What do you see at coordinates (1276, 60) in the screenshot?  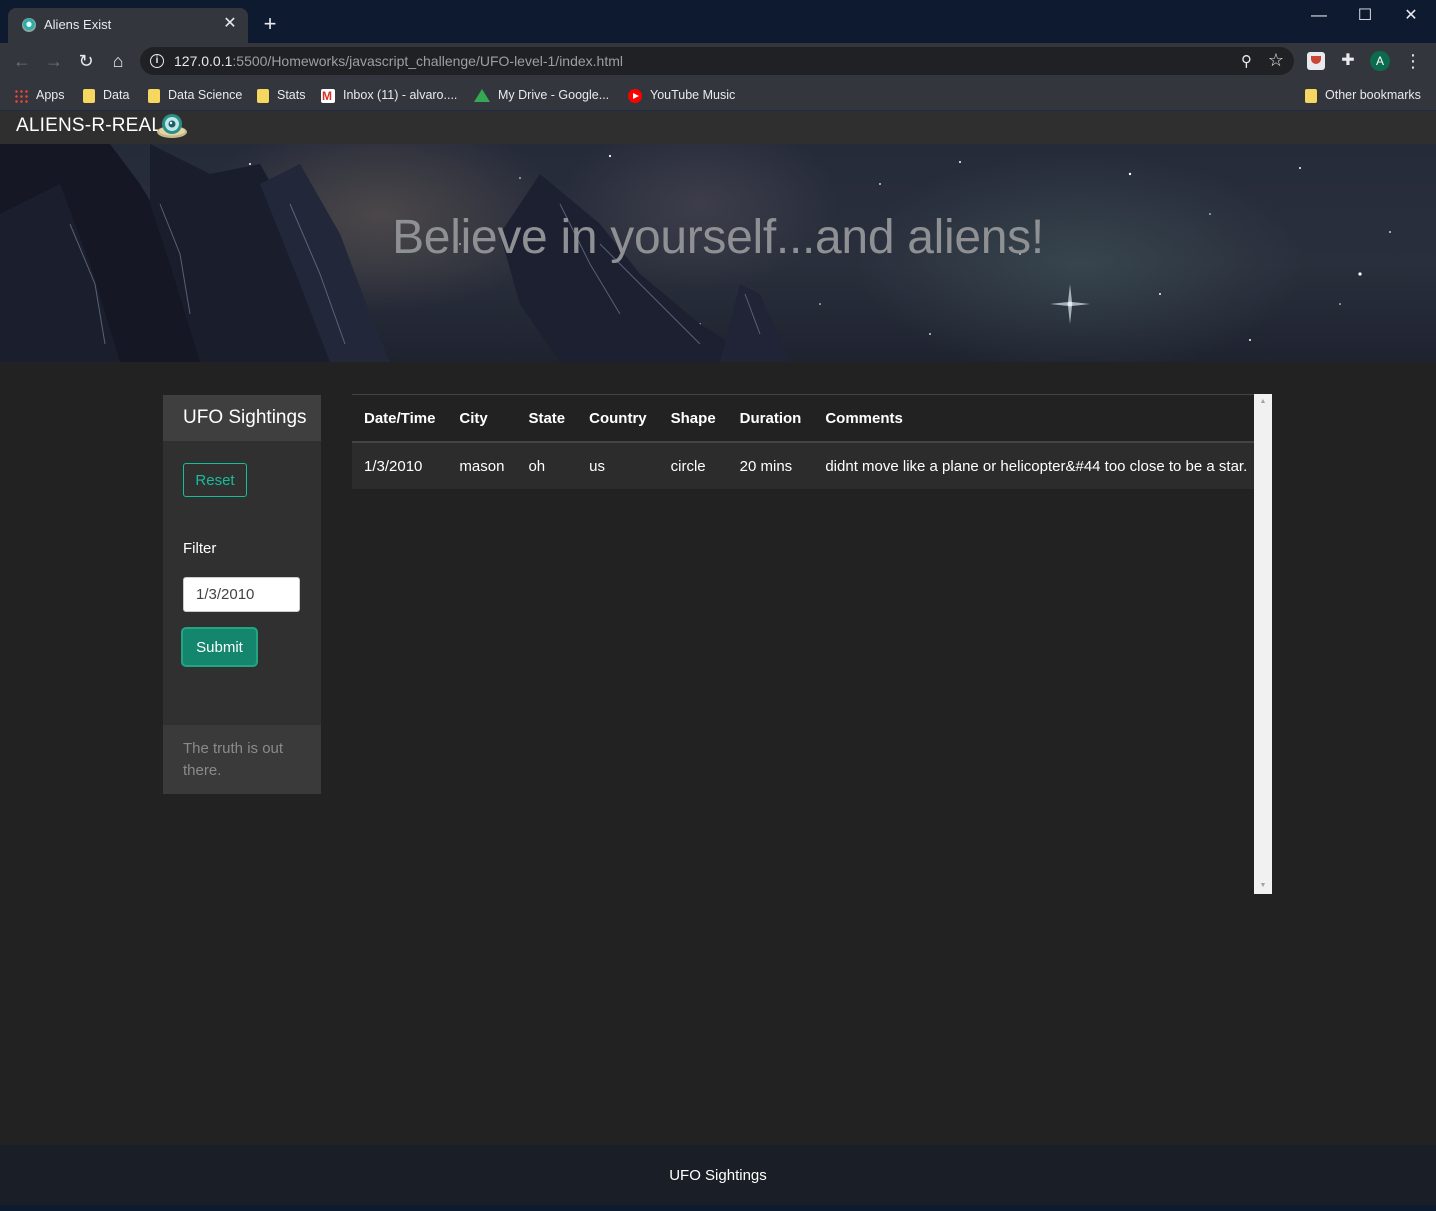 I see `bookmark-star-icon: ☆` at bounding box center [1276, 60].